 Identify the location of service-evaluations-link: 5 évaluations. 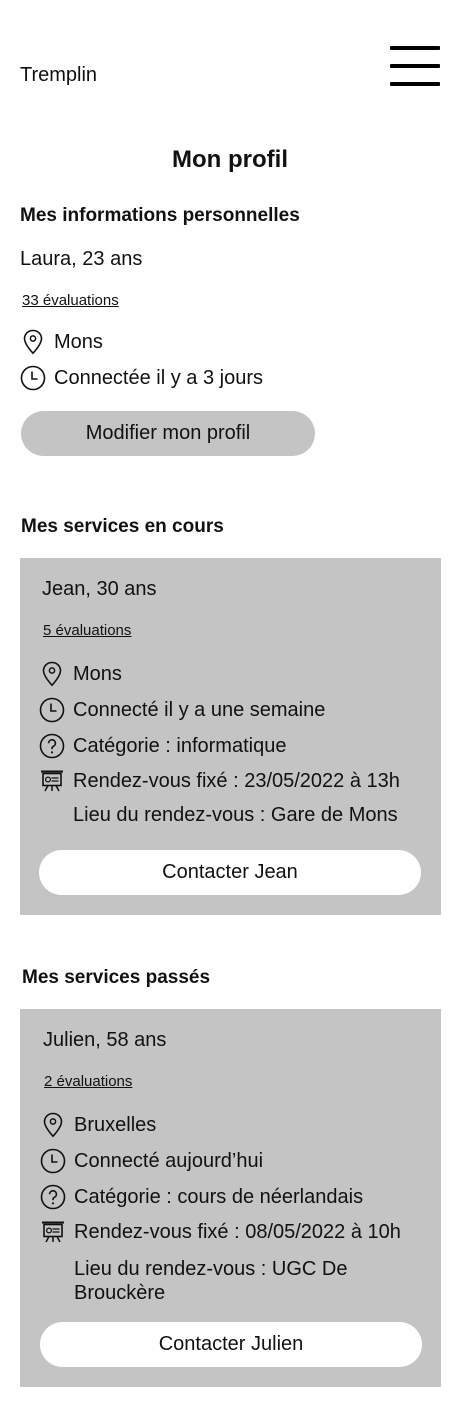
(87, 630).